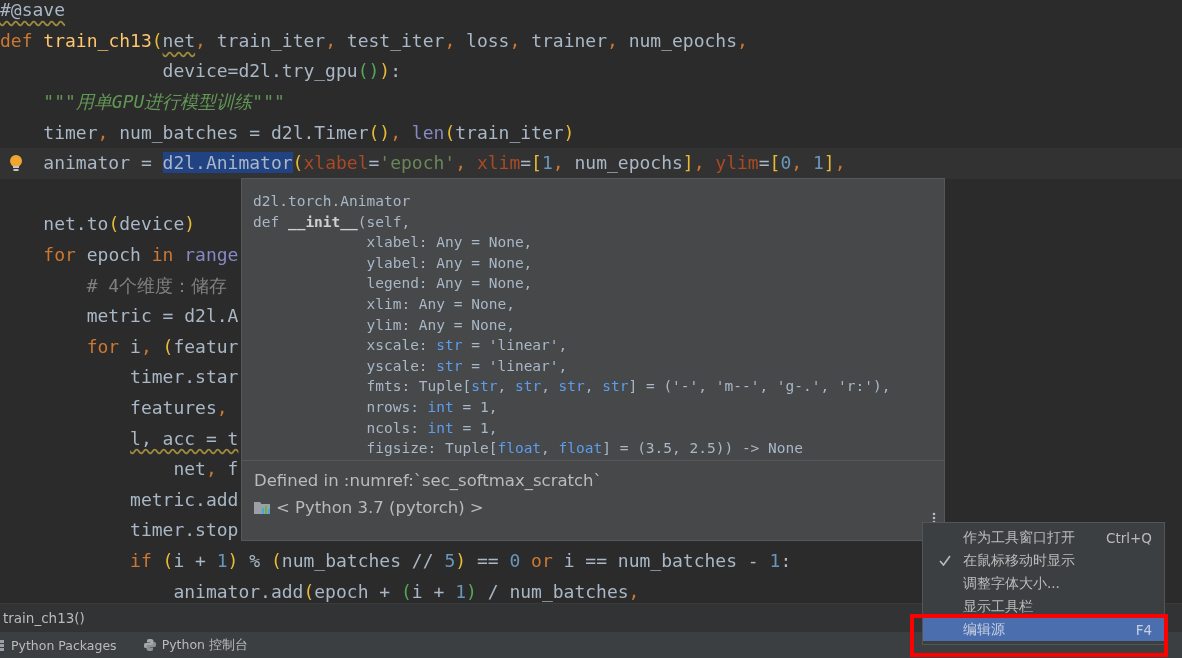 The height and width of the screenshot is (658, 1182). I want to click on tool-window-tab: Python 控制台, so click(195, 645).